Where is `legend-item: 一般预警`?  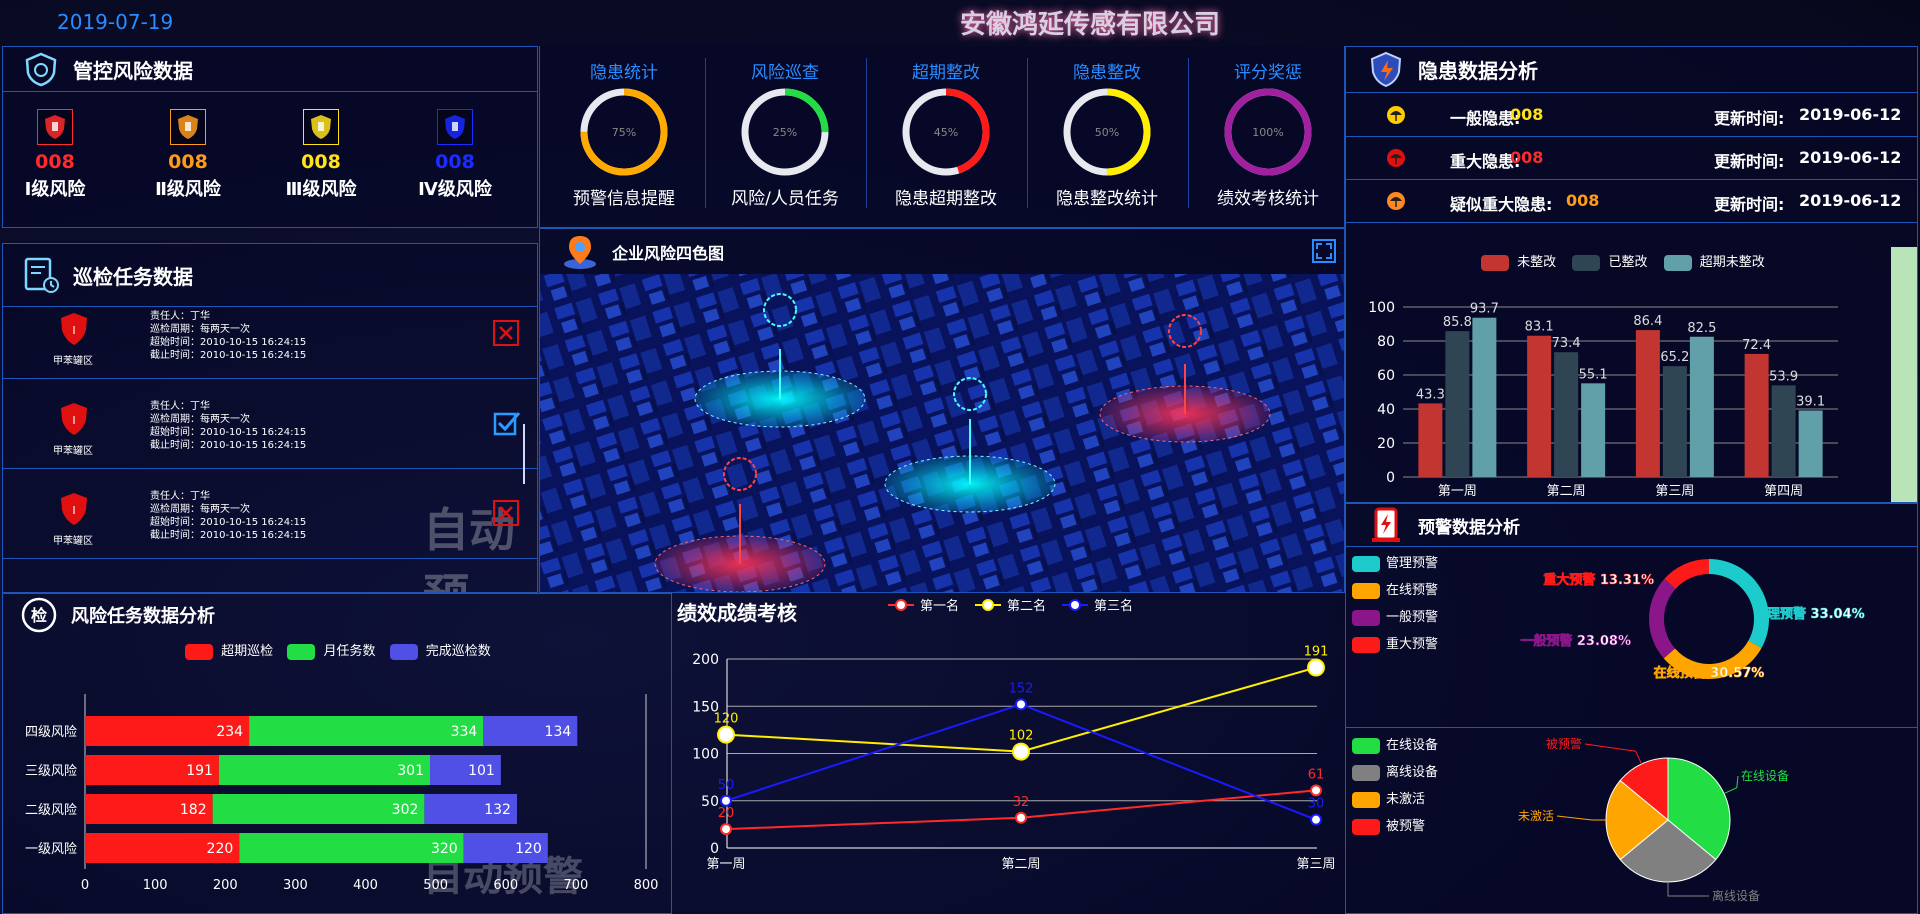
legend-item: 一般预警 is located at coordinates (1395, 616).